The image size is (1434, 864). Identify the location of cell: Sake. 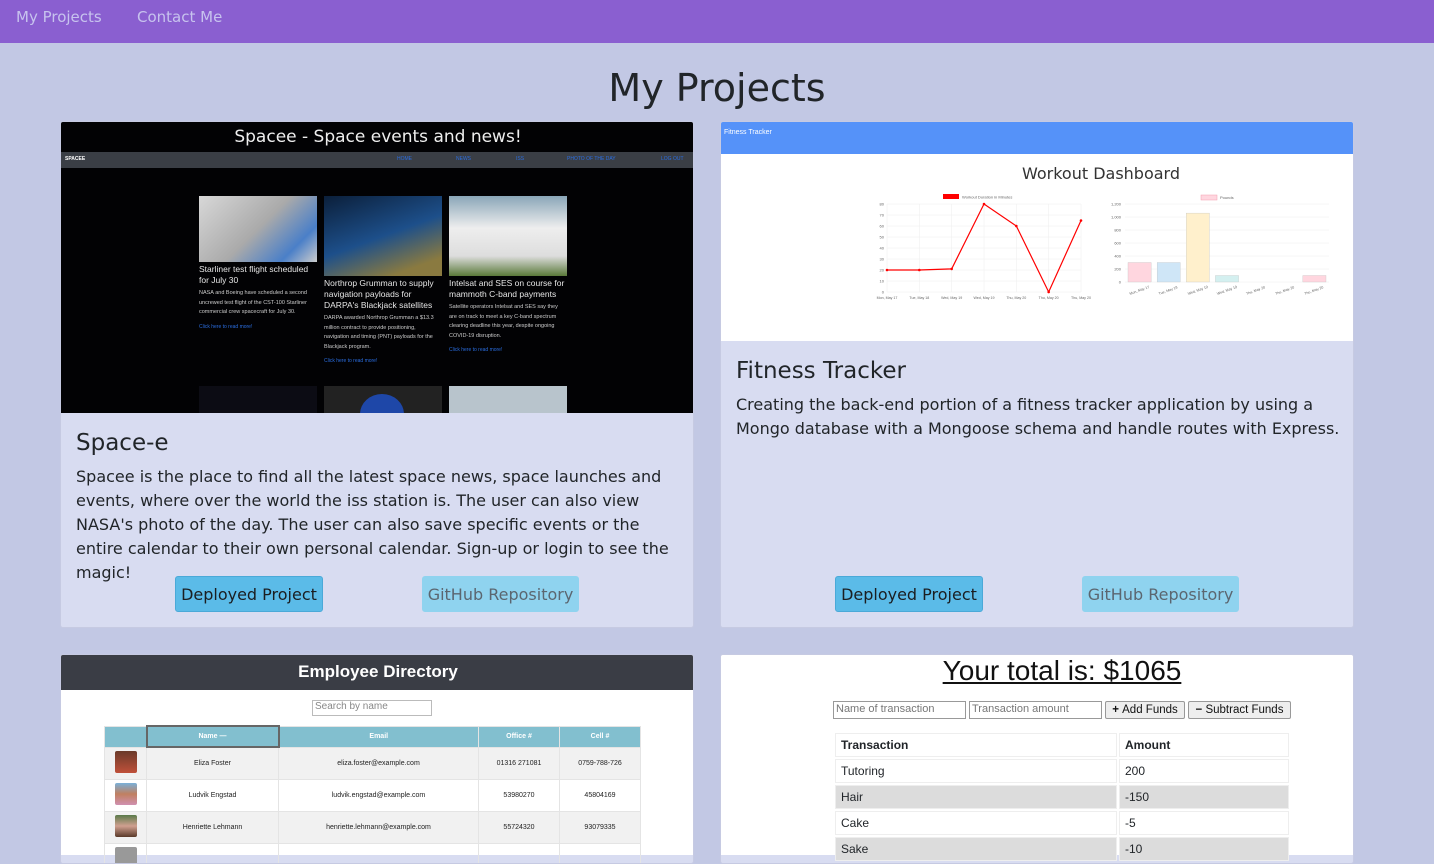
(976, 849).